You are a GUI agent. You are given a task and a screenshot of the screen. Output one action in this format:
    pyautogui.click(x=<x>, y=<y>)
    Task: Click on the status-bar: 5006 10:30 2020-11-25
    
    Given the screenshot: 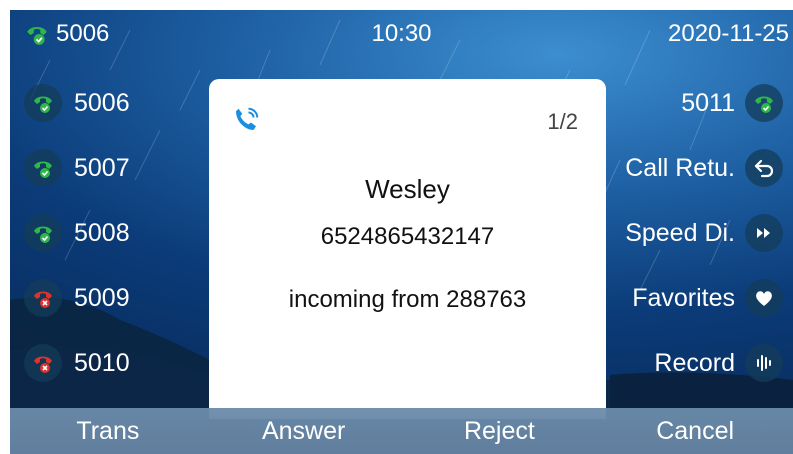 What is the action you would take?
    pyautogui.click(x=401, y=35)
    